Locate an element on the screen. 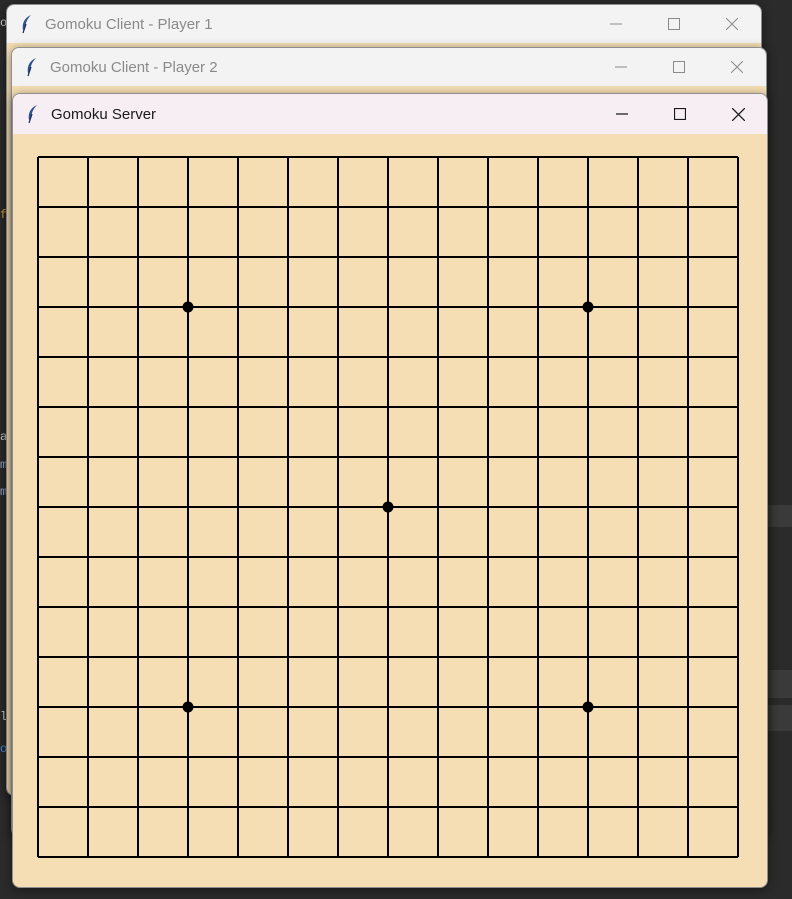 This screenshot has width=792, height=899. player1-titlebar: Gomoku Client - Player 1 is located at coordinates (384, 24).